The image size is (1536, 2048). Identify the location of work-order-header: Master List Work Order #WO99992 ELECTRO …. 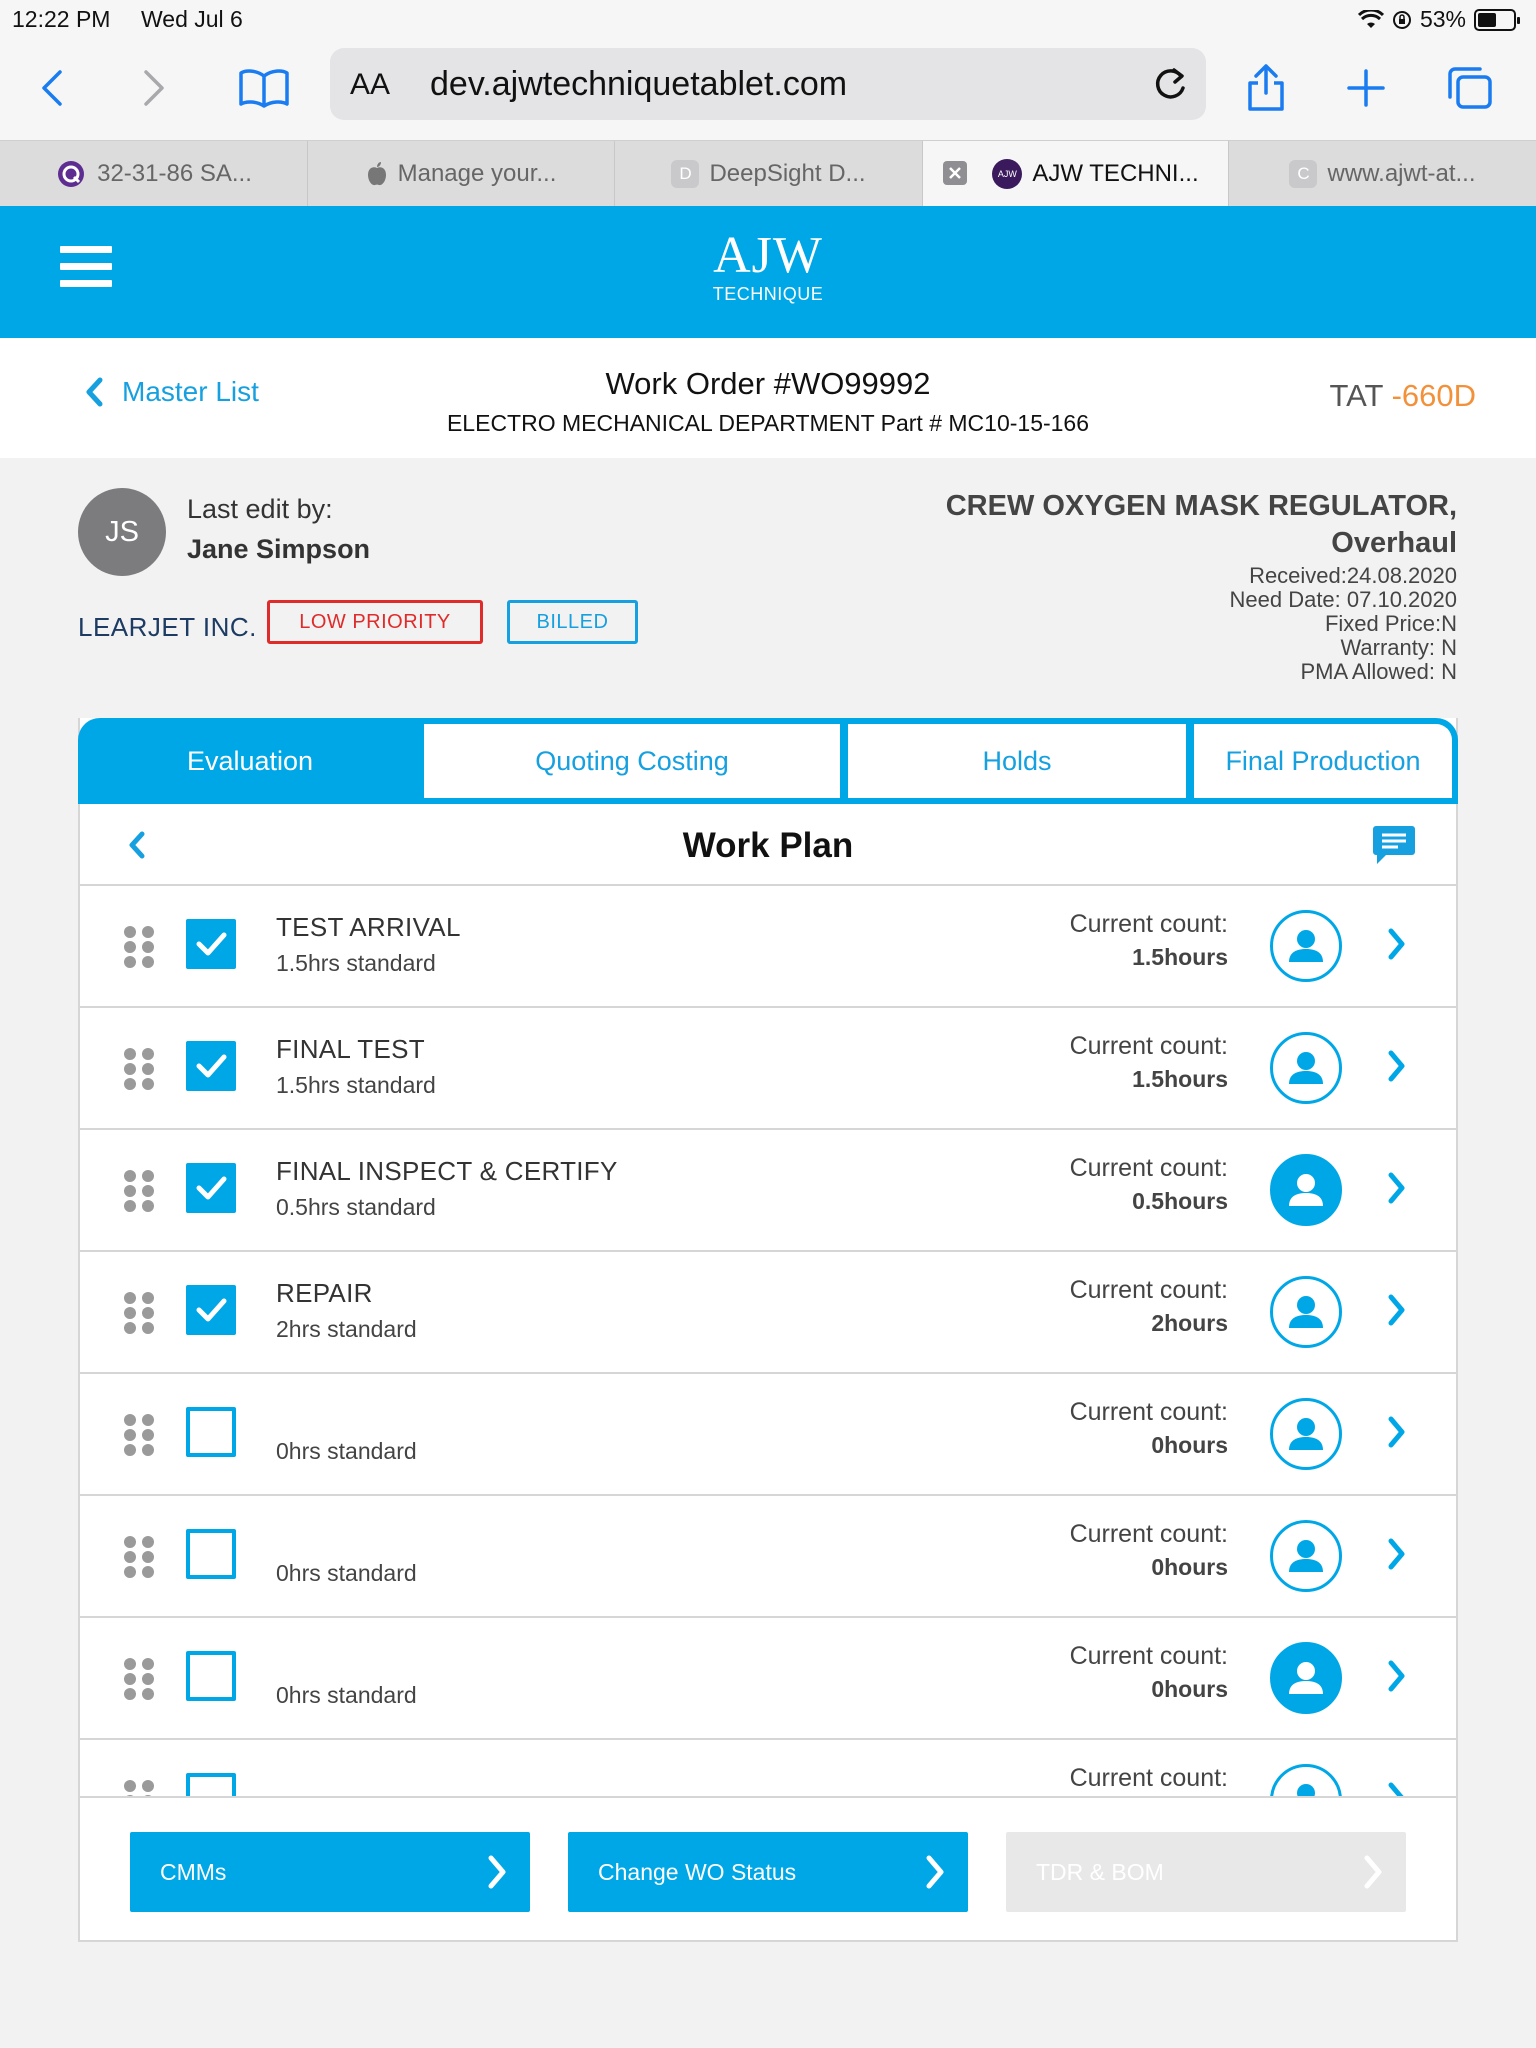
(768, 398).